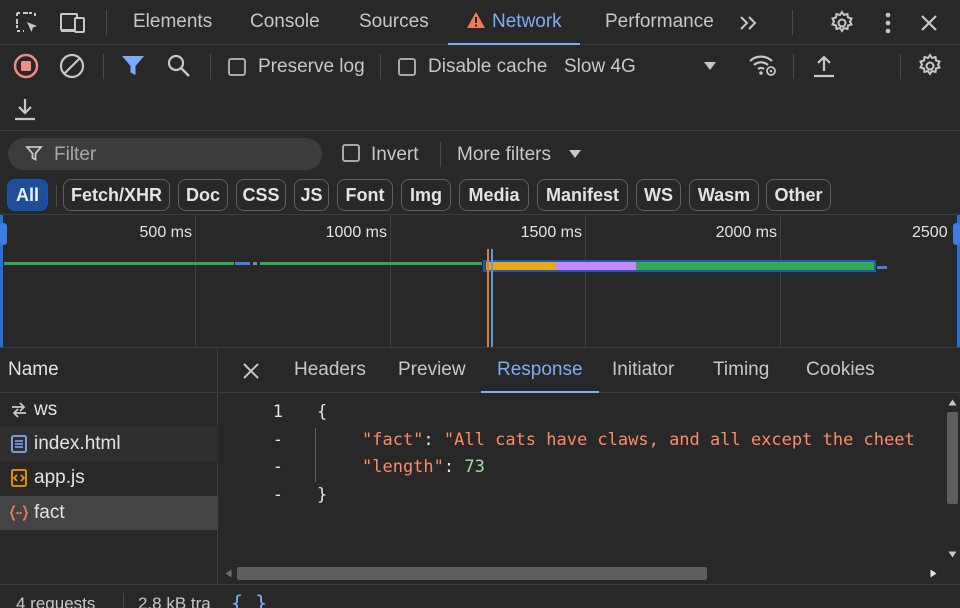 The height and width of the screenshot is (608, 960). What do you see at coordinates (3, 234) in the screenshot?
I see `timeline-left-grip` at bounding box center [3, 234].